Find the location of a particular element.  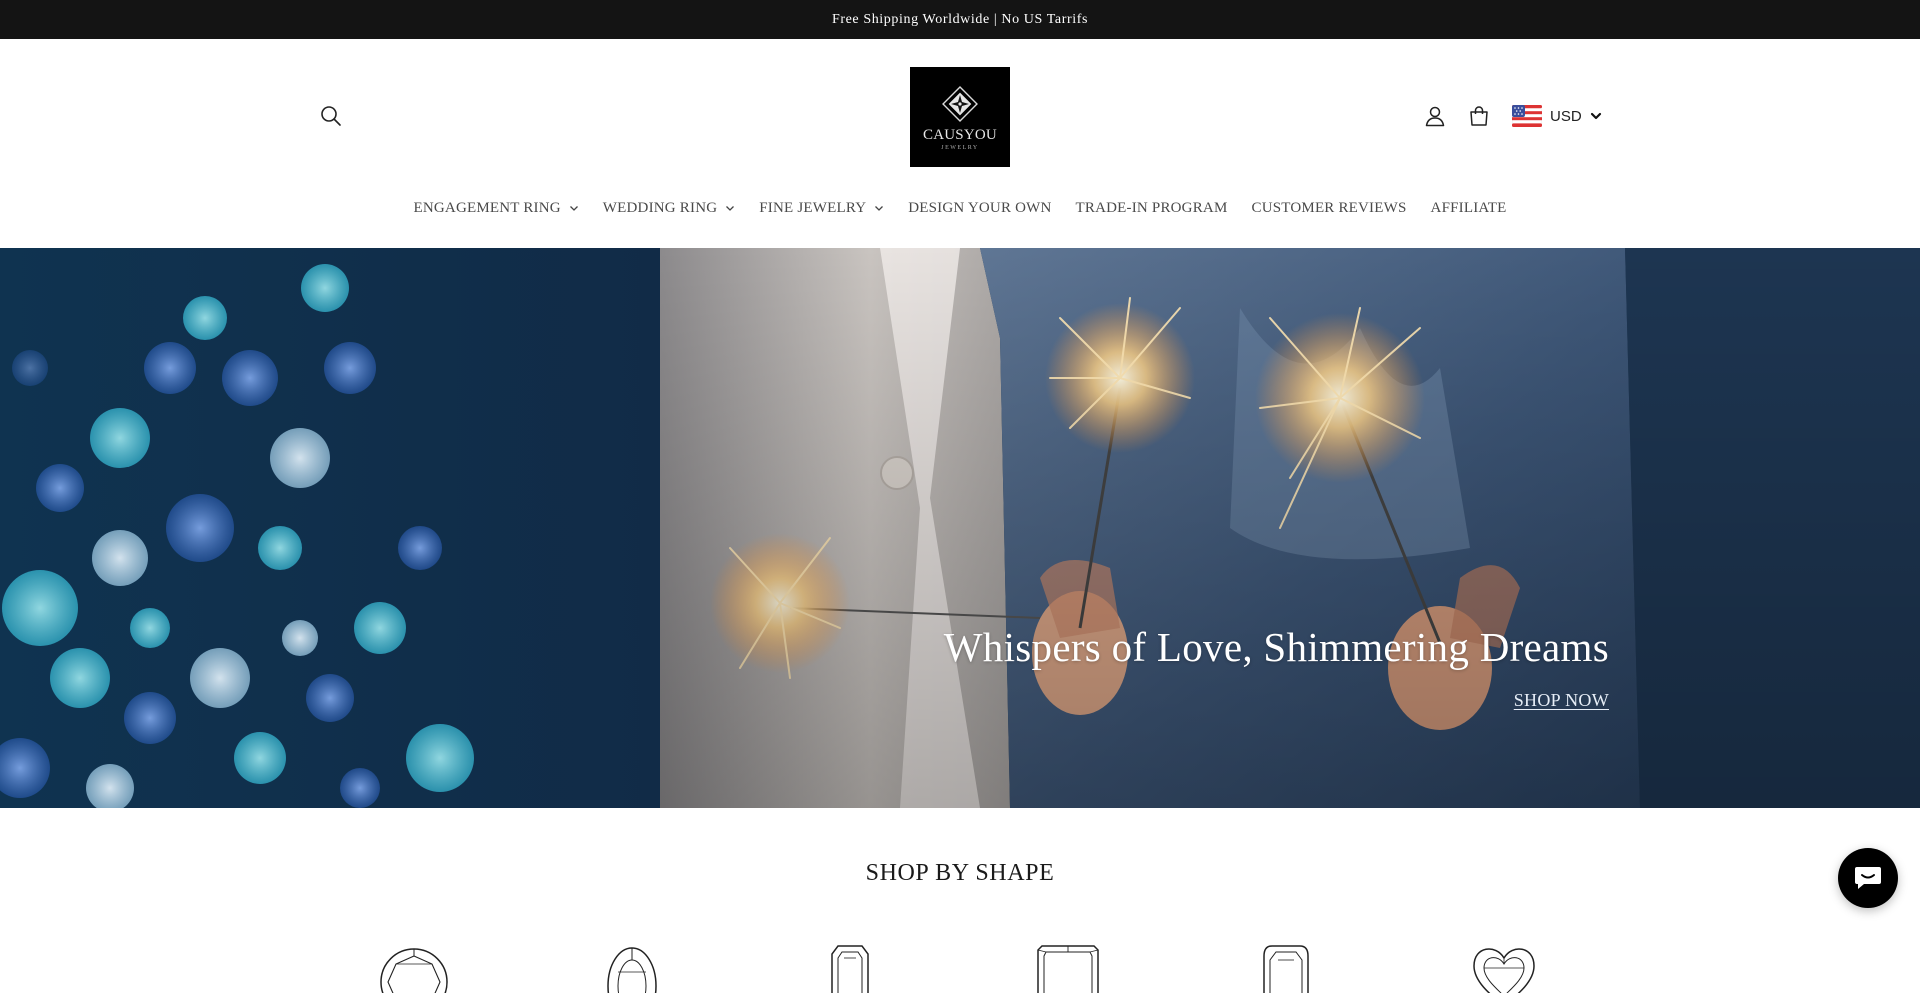

nav-item-label: AFFILIATE is located at coordinates (1468, 207).